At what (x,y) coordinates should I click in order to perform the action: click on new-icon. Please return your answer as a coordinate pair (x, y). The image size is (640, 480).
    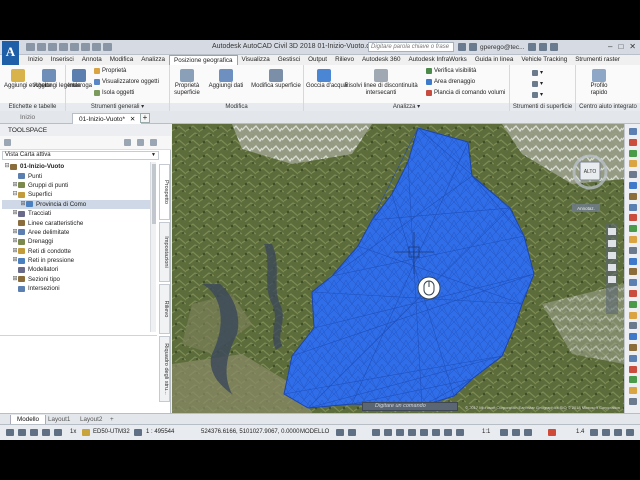
    Looking at the image, I should click on (30, 47).